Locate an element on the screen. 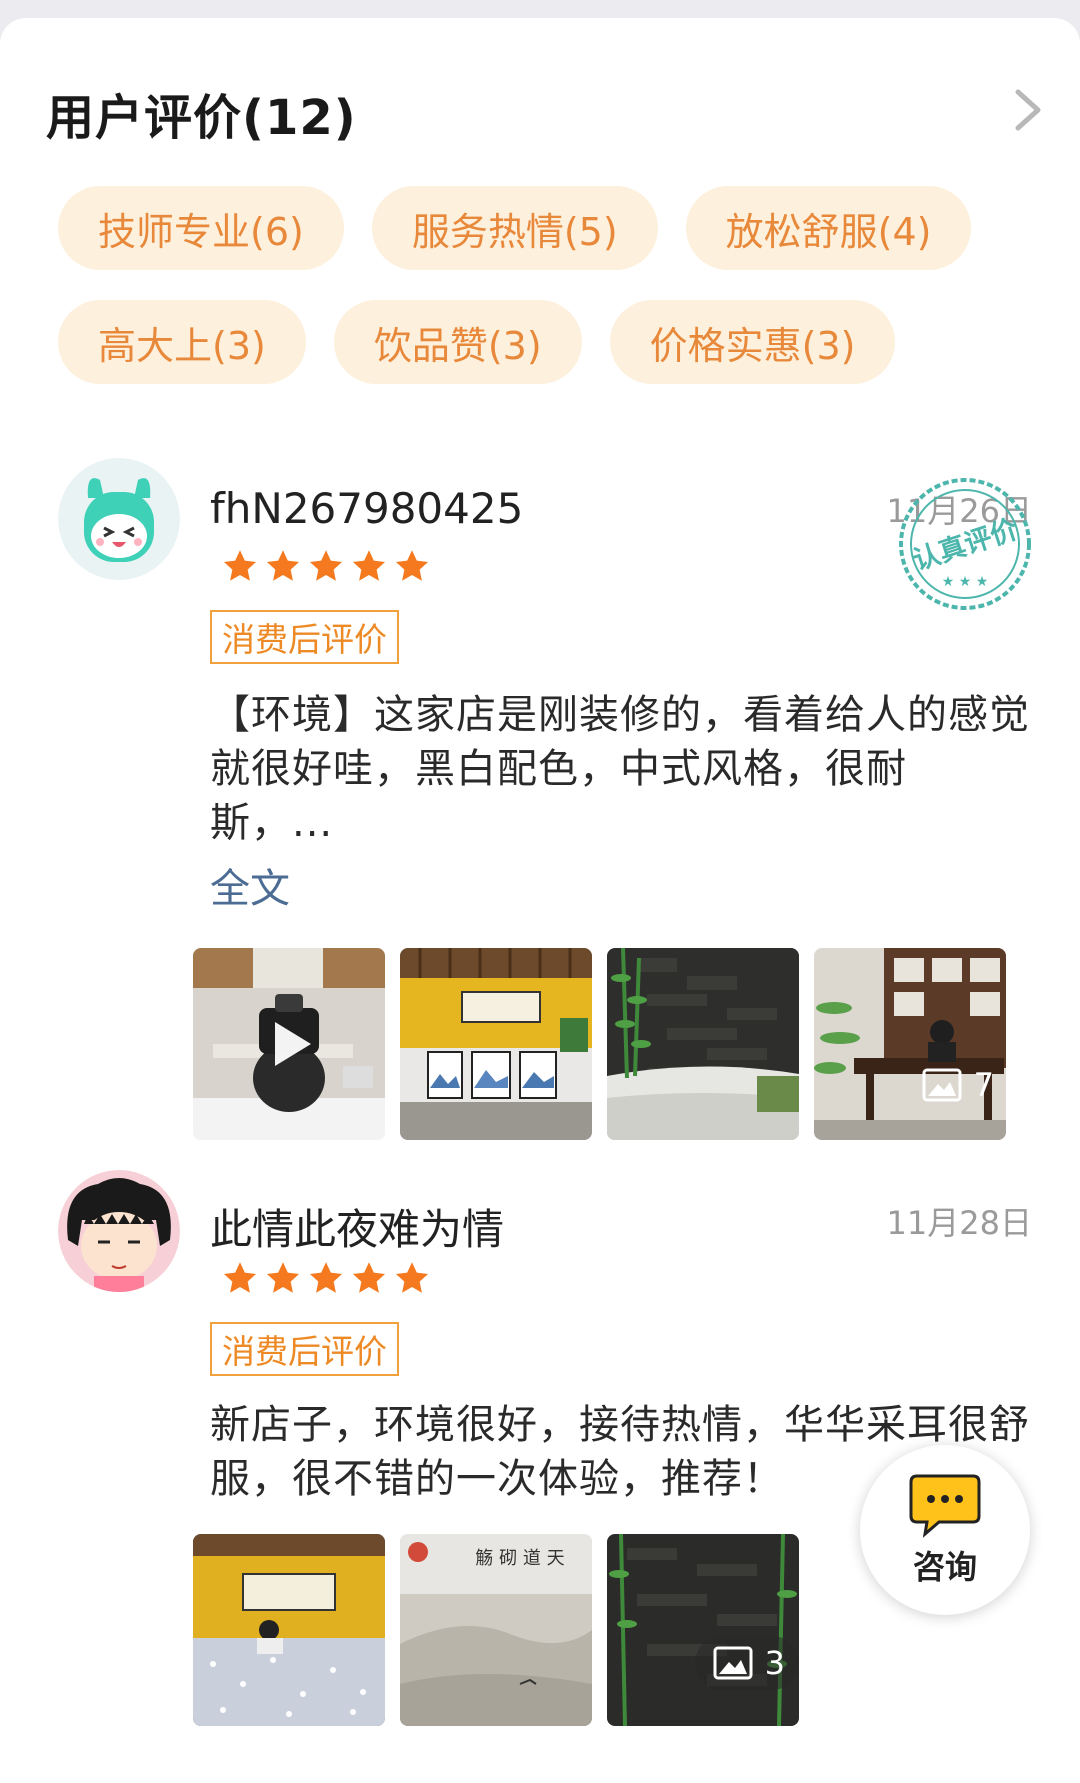 This screenshot has width=1080, height=1783. tag-great-drinks: 饮品赞(3) is located at coordinates (457, 342).